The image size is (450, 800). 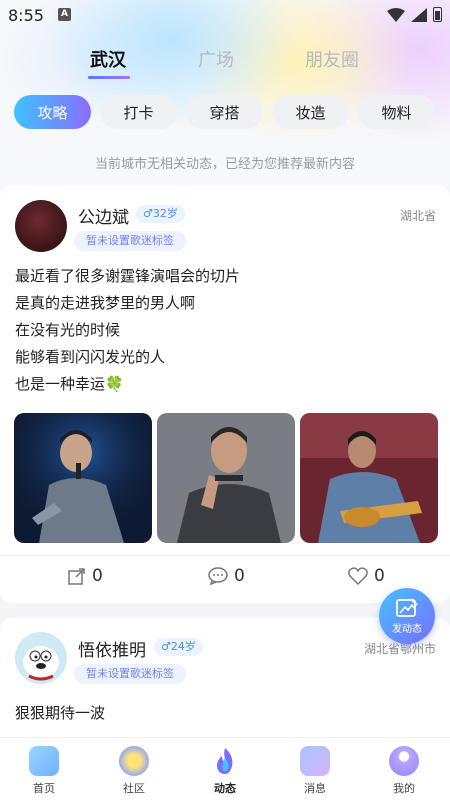 I want to click on nav-moments: 动态, so click(x=225, y=771).